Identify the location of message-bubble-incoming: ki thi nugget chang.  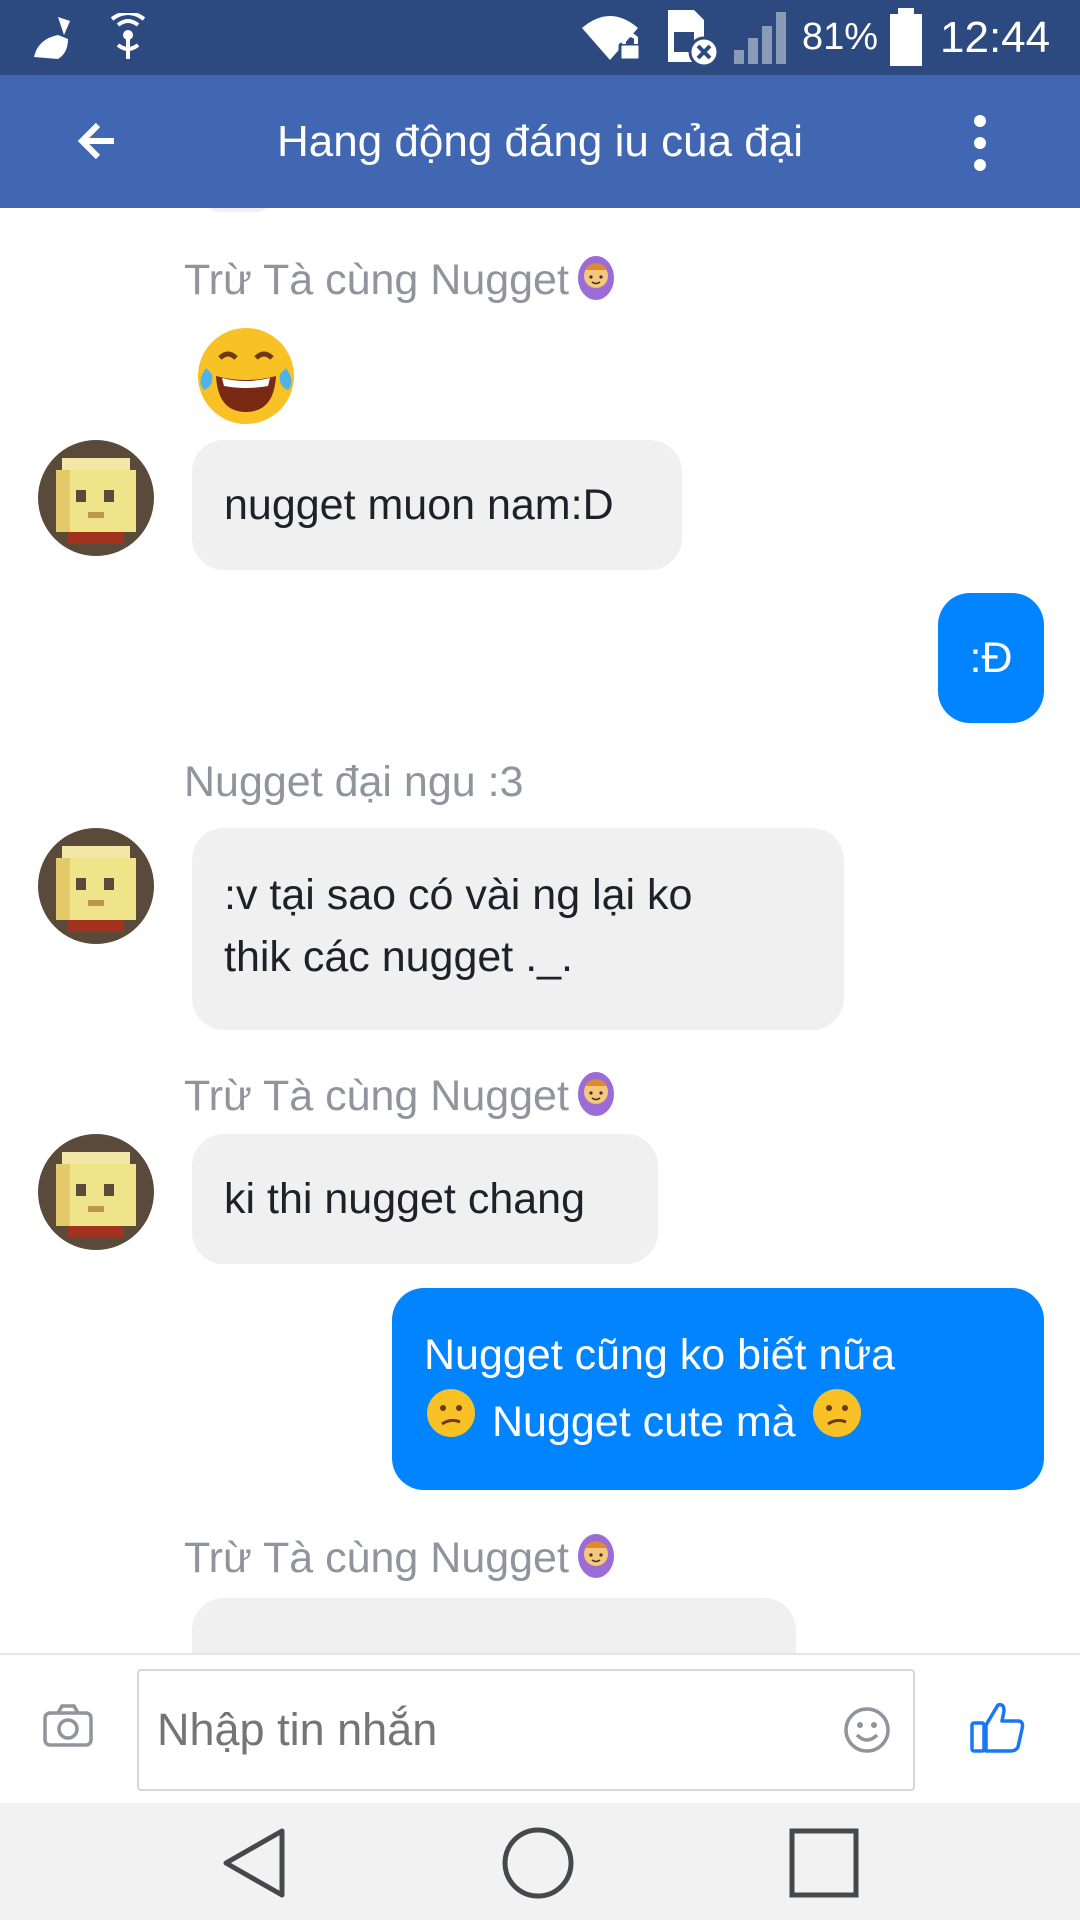
(425, 1199).